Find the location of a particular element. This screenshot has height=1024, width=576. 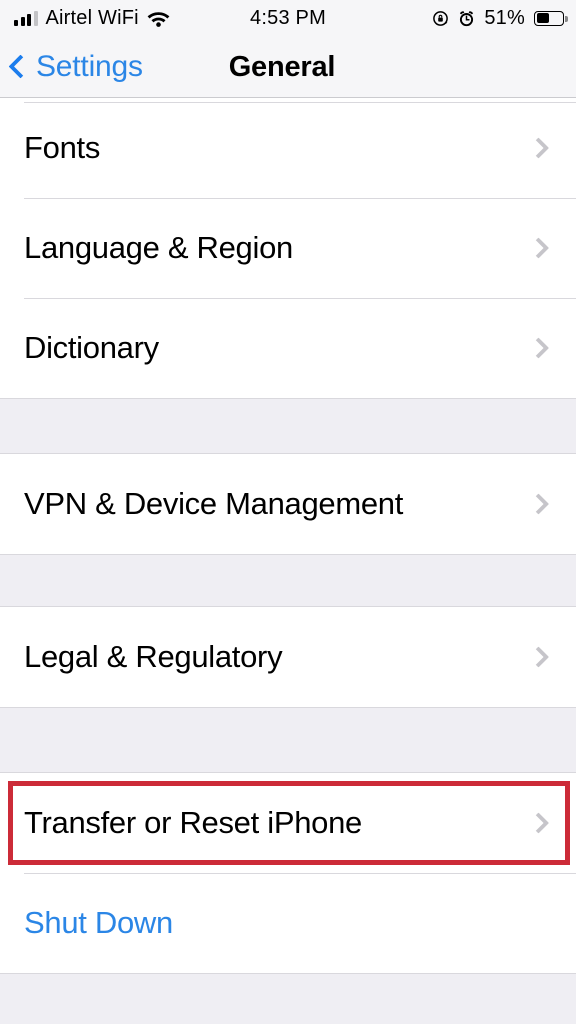

list-item-shut-down: Shut Down is located at coordinates (288, 923).